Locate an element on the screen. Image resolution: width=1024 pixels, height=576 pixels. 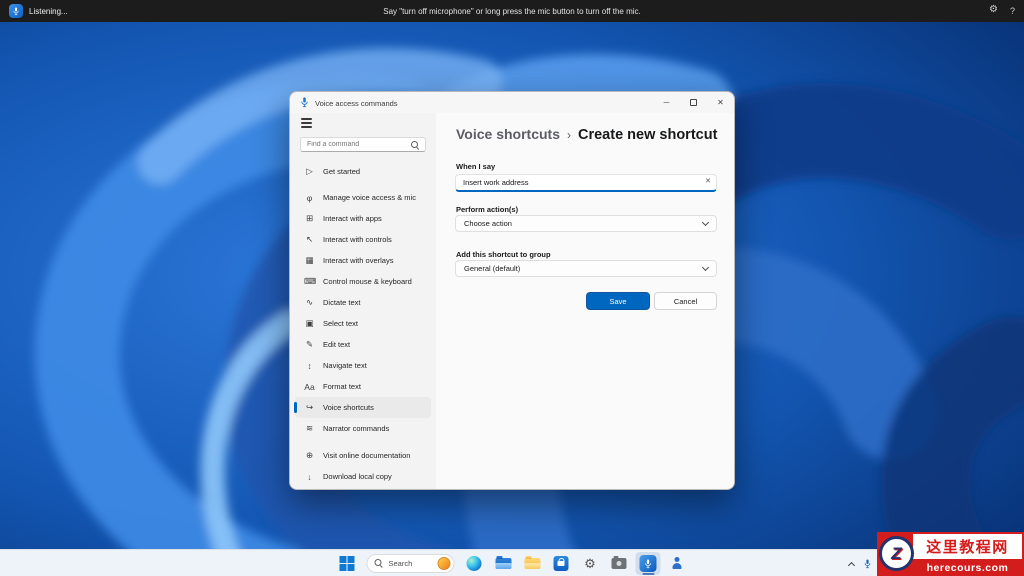
window-controls: ─ ✕ is located at coordinates (693, 102).